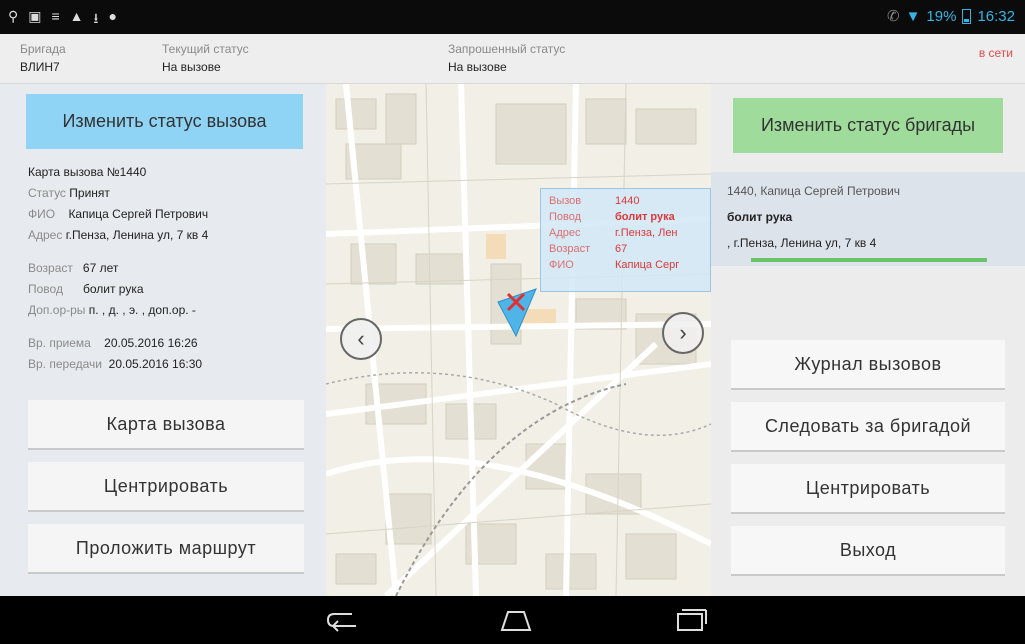 The image size is (1025, 644). Describe the element at coordinates (361, 339) in the screenshot. I see `chevron-left-icon: ‹` at that location.